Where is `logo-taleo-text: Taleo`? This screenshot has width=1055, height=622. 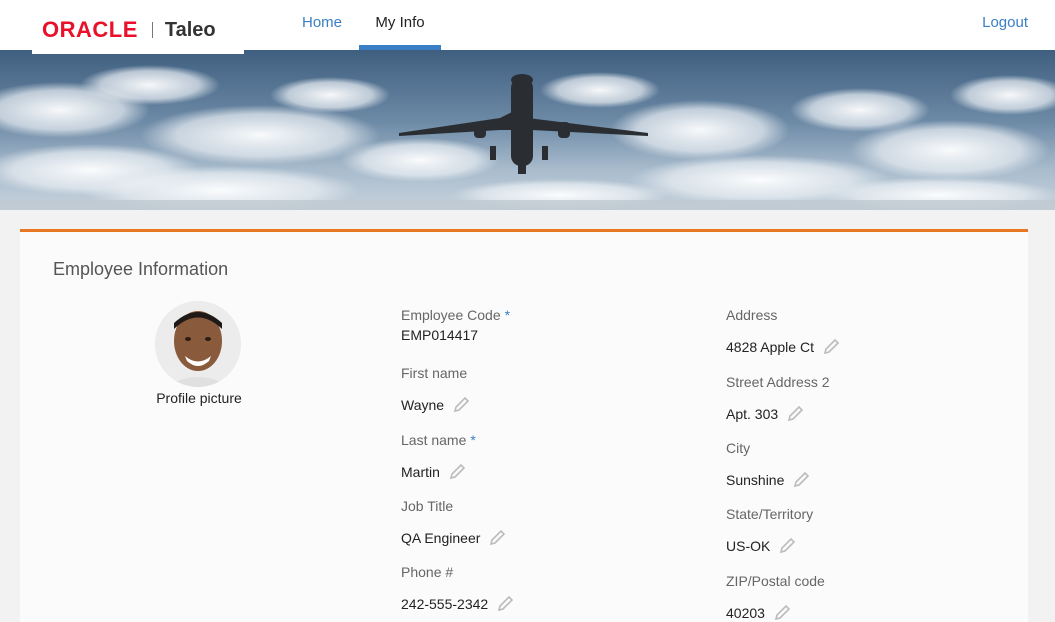
logo-taleo-text: Taleo is located at coordinates (190, 29).